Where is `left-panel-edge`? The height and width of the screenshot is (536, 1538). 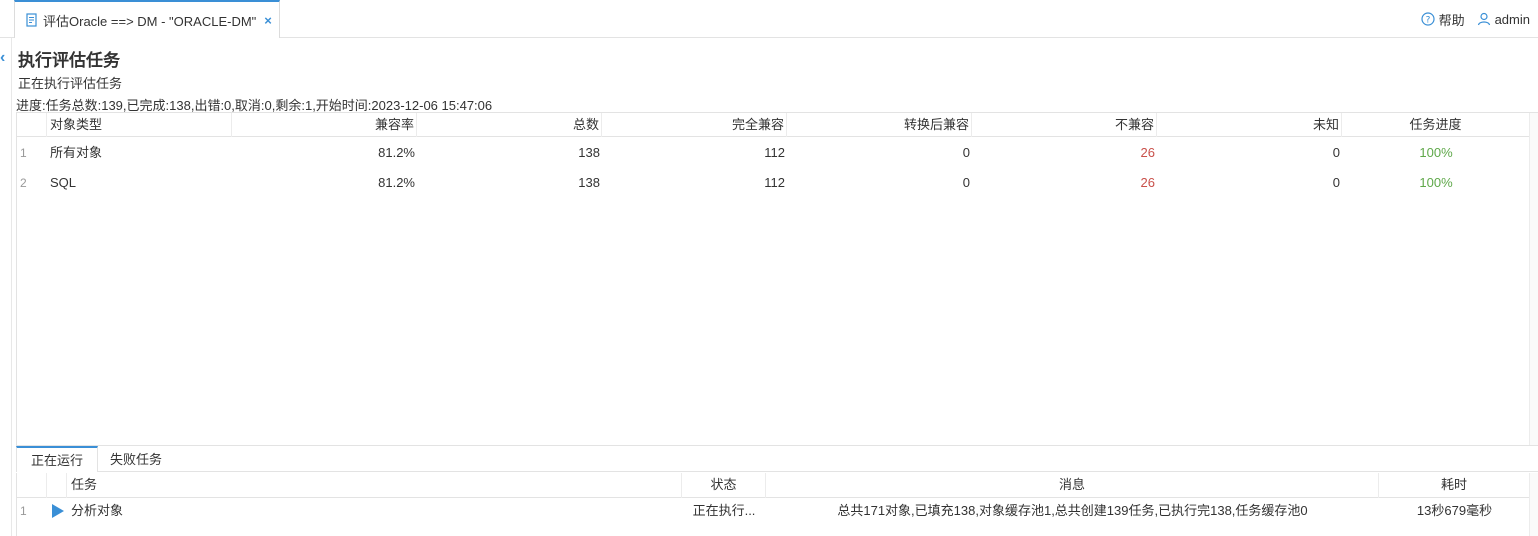
left-panel-edge is located at coordinates (6, 287).